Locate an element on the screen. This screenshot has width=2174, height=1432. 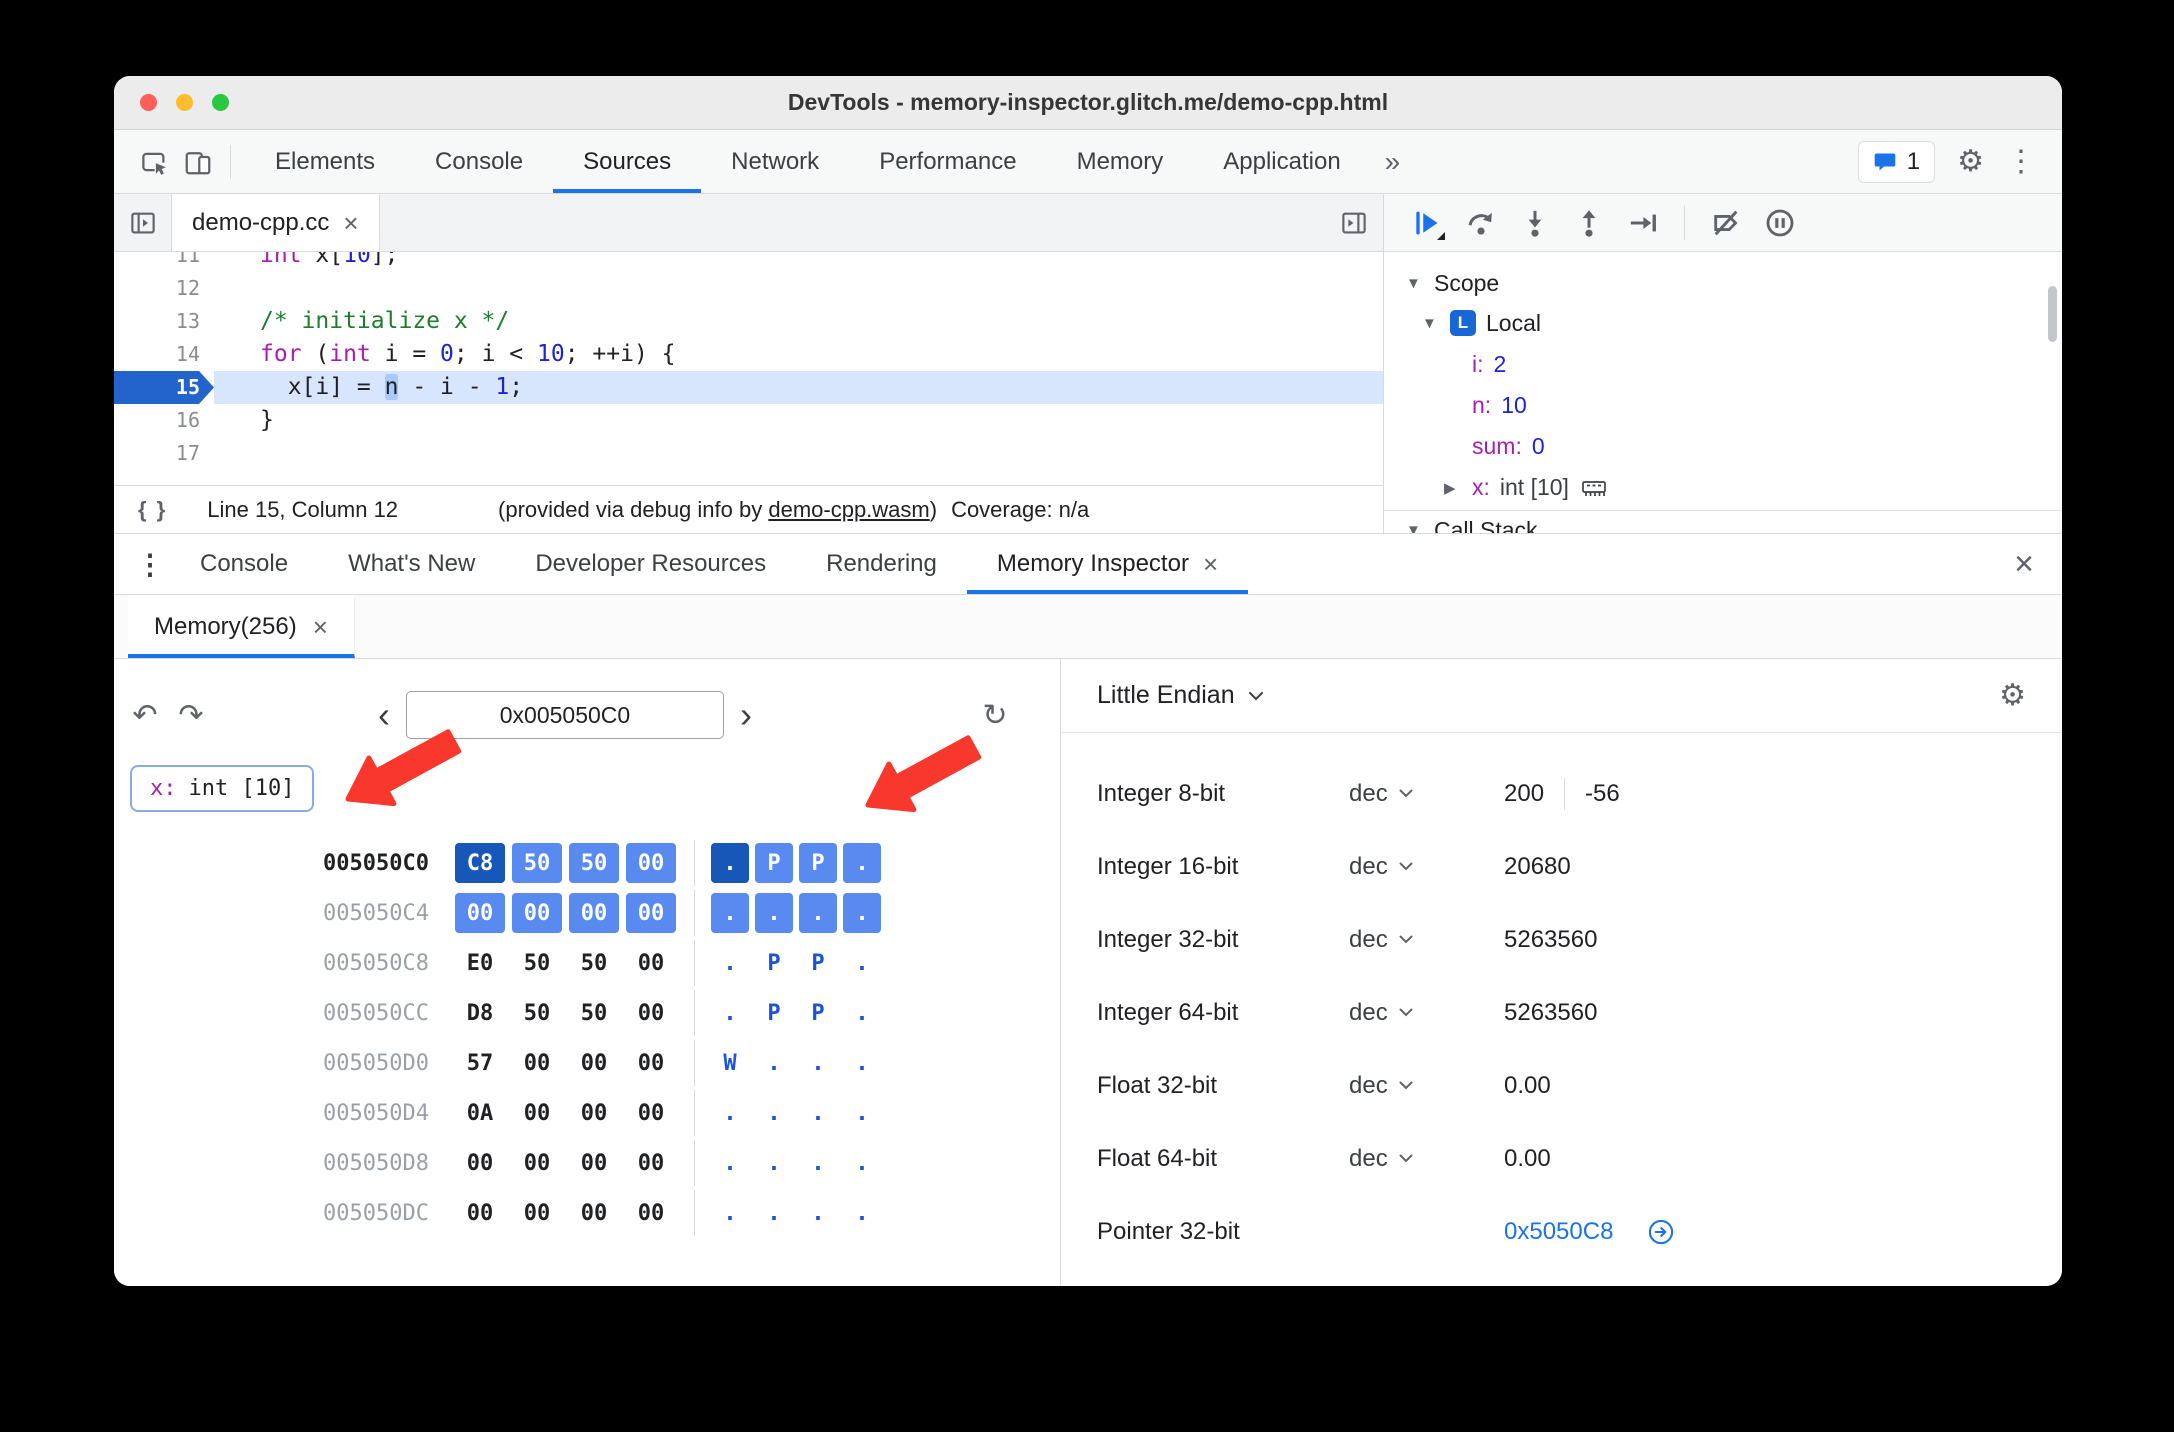
open-memory-inspector-button is located at coordinates (1594, 488).